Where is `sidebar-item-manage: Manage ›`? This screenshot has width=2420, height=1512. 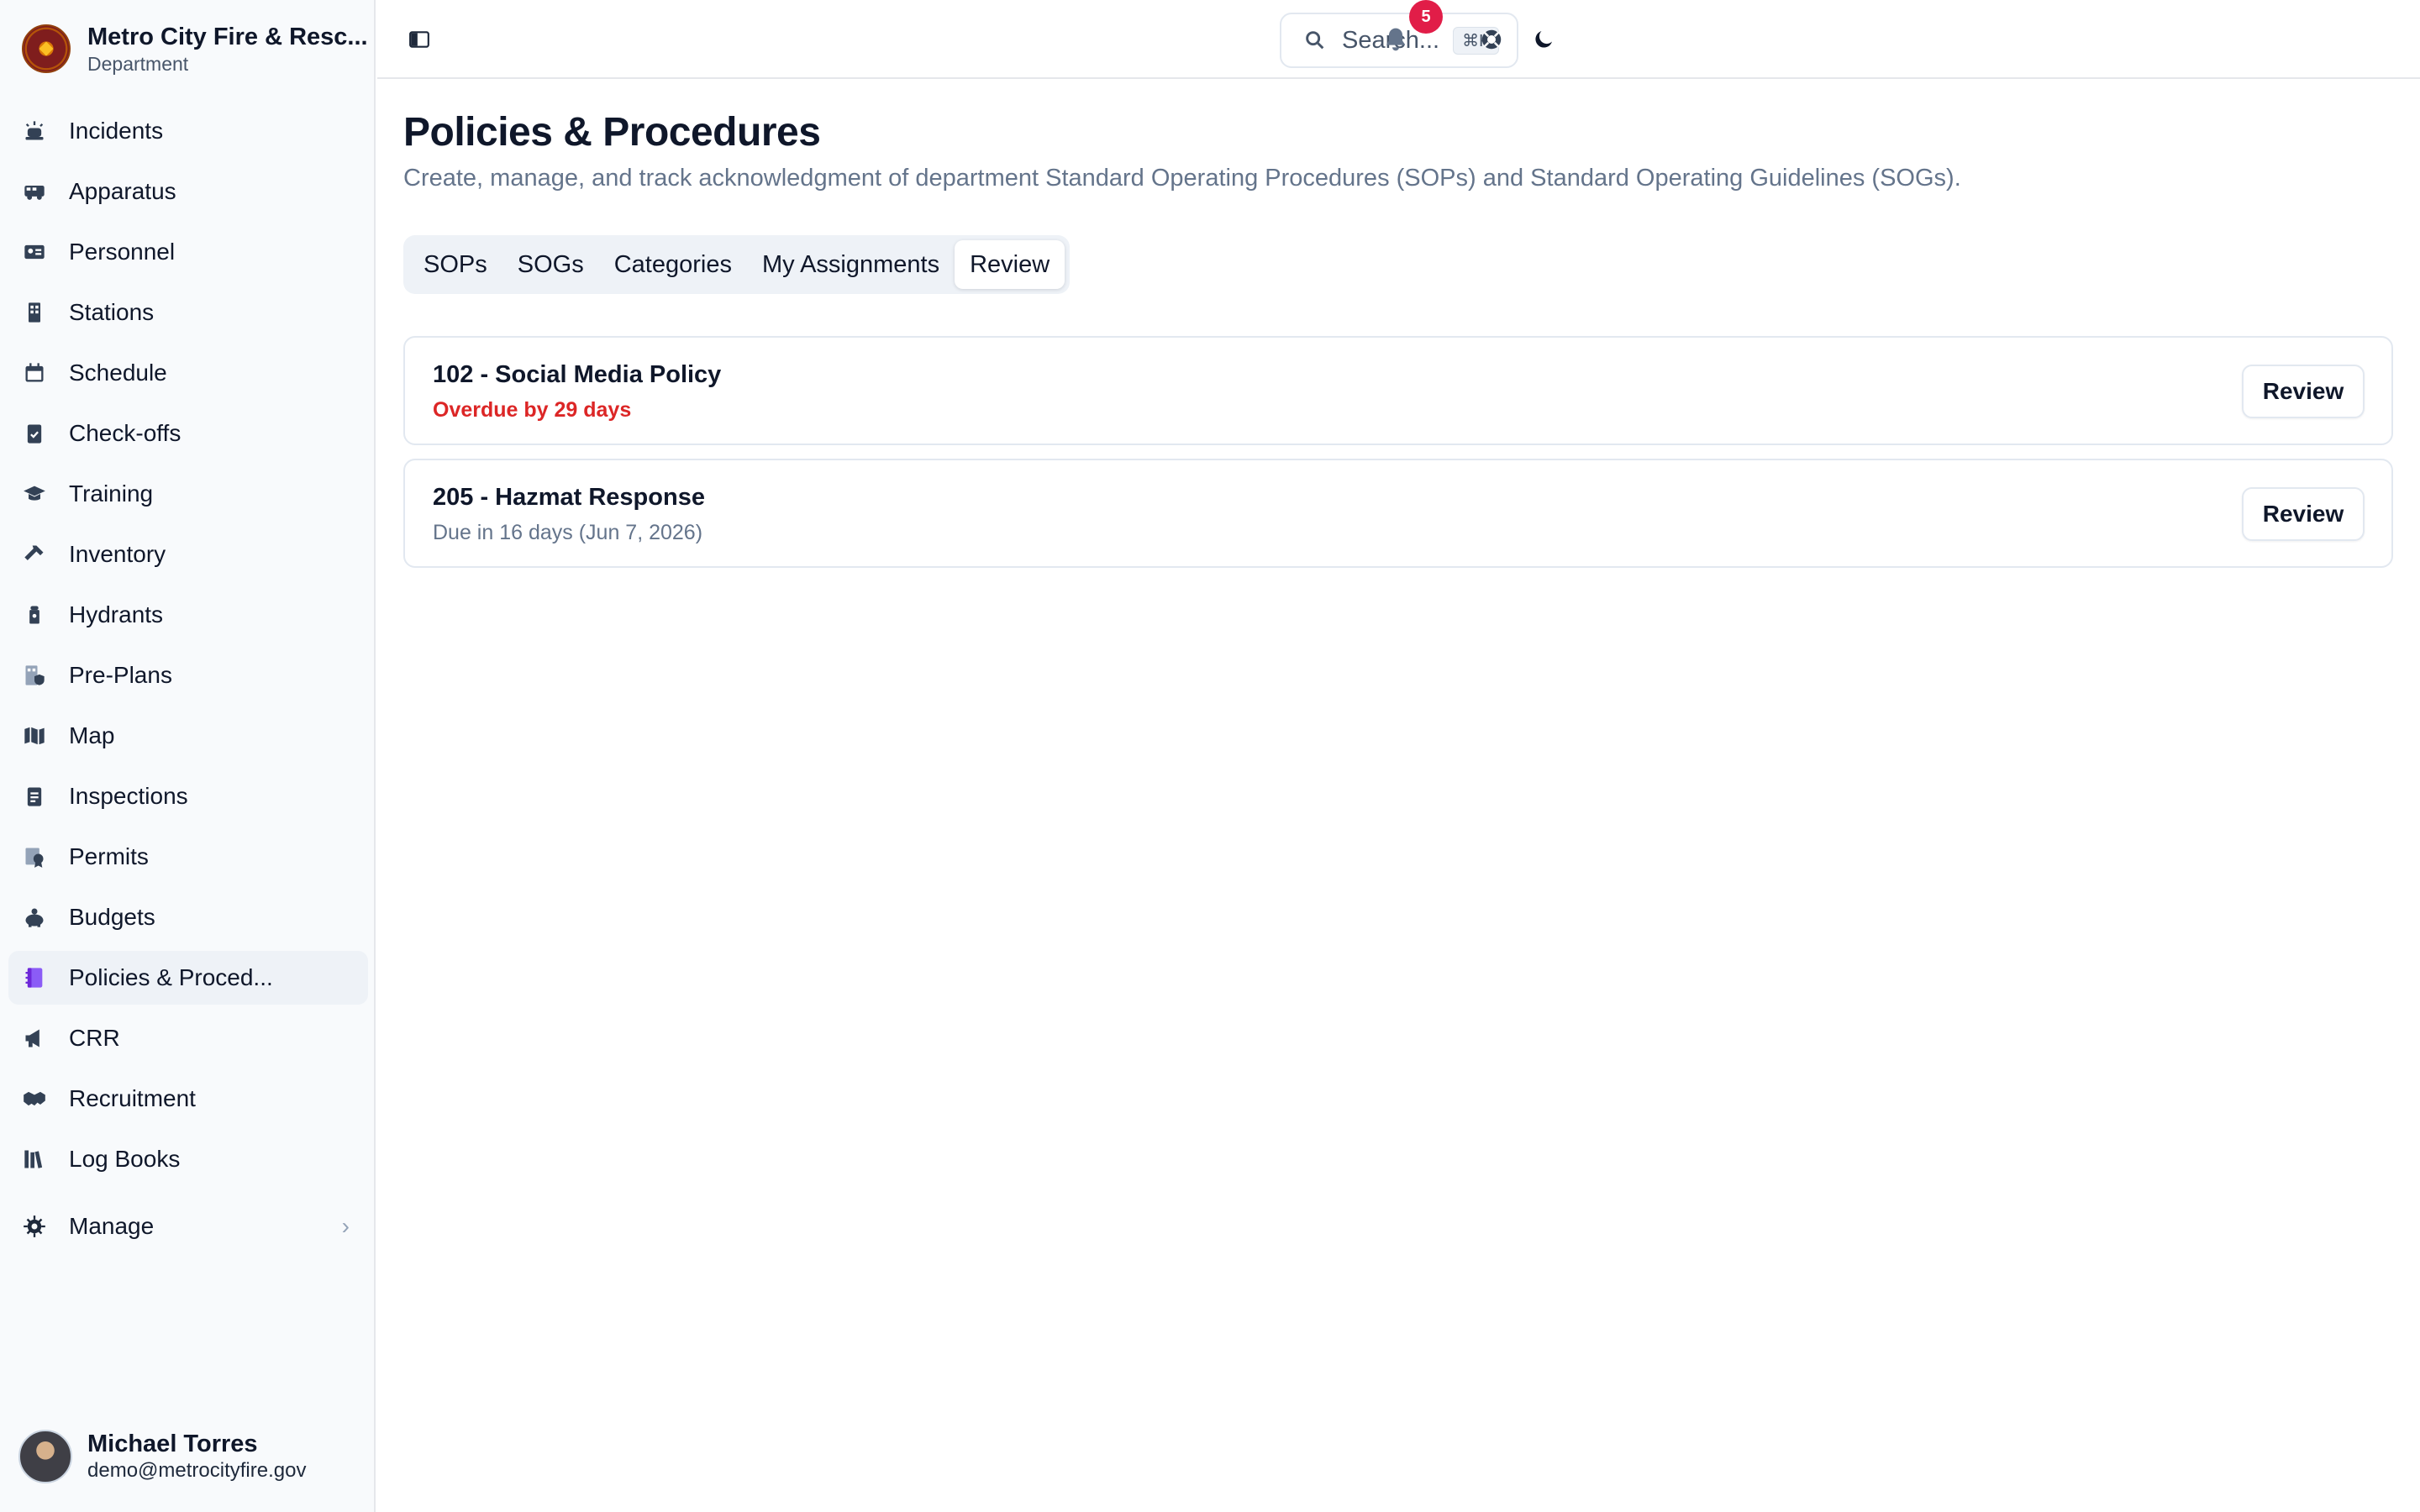
sidebar-item-manage: Manage › is located at coordinates (188, 1226).